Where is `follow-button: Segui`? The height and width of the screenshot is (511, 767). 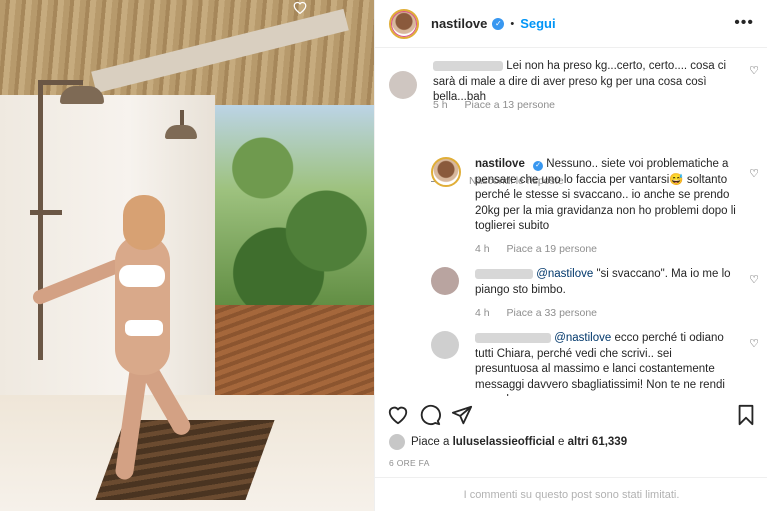
follow-button: Segui is located at coordinates (537, 23).